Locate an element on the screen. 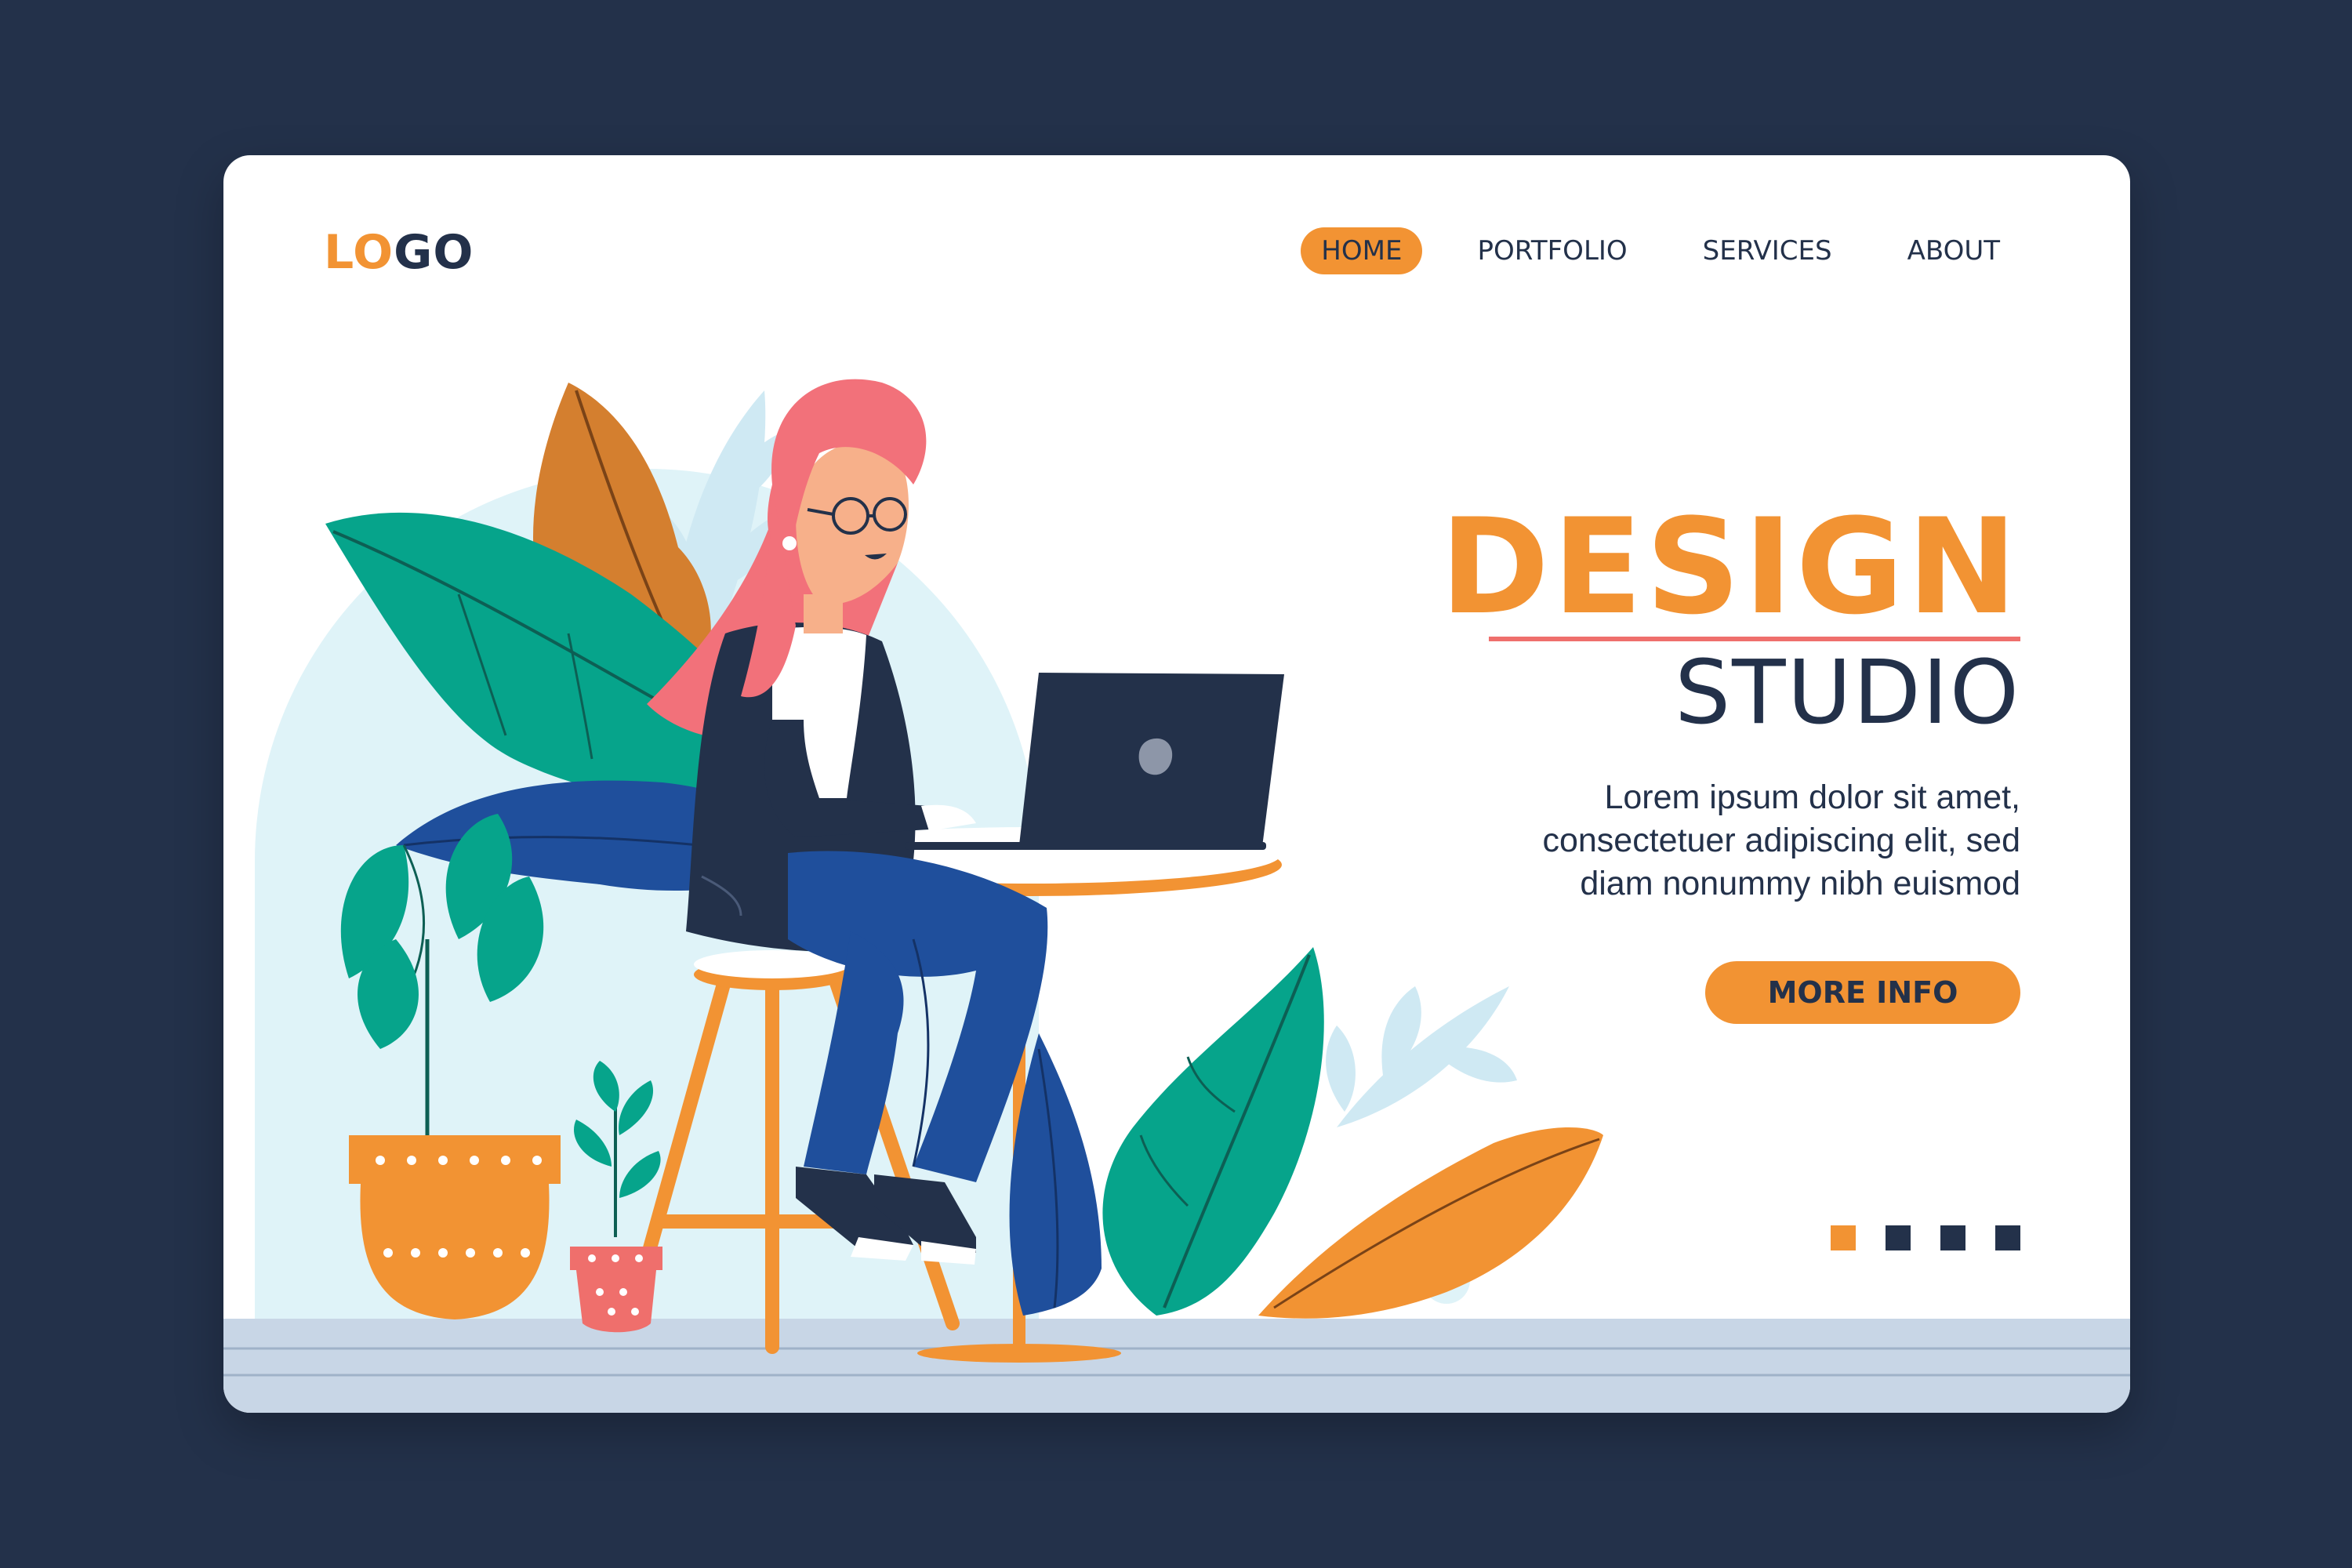 The height and width of the screenshot is (1568, 2352). hero-title-block: DESIGN STUDIO is located at coordinates (1730, 620).